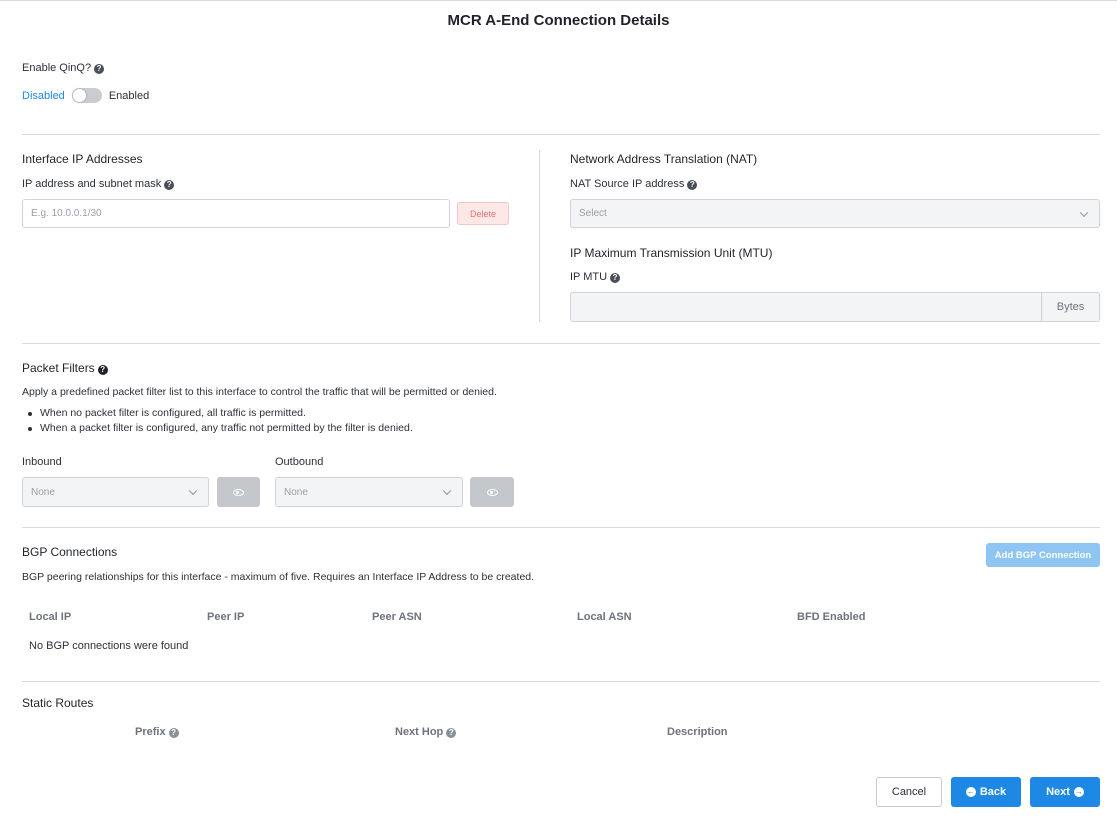 The width and height of the screenshot is (1117, 828). I want to click on packet-filters-heading: Packet Filters, so click(58, 368).